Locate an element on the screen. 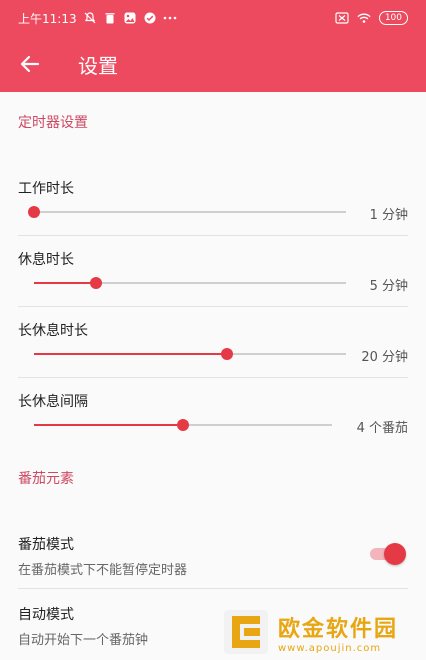  battery-indicator: 100 is located at coordinates (393, 18).